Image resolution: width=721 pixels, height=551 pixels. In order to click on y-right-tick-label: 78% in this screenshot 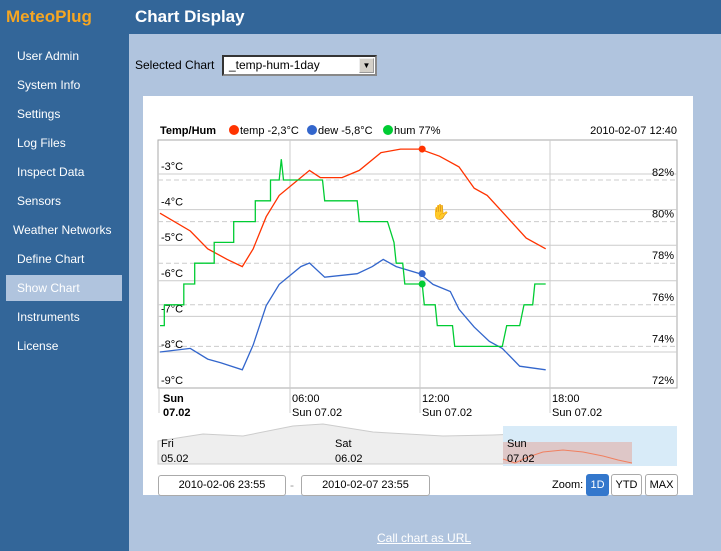, I will do `click(663, 256)`.